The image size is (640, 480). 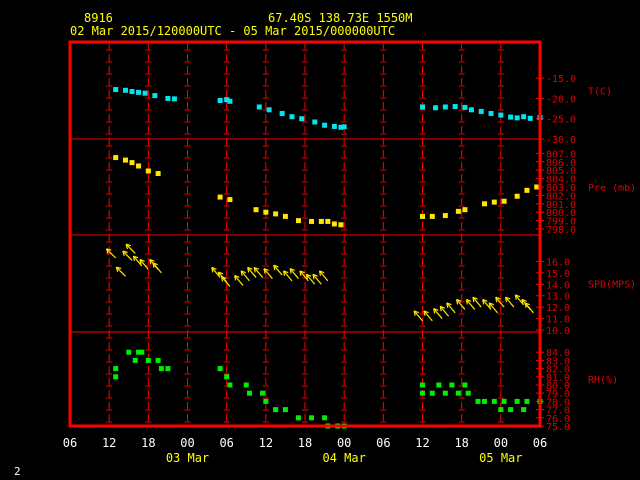 I want to click on date-label: 05 Mar, so click(x=500, y=458).